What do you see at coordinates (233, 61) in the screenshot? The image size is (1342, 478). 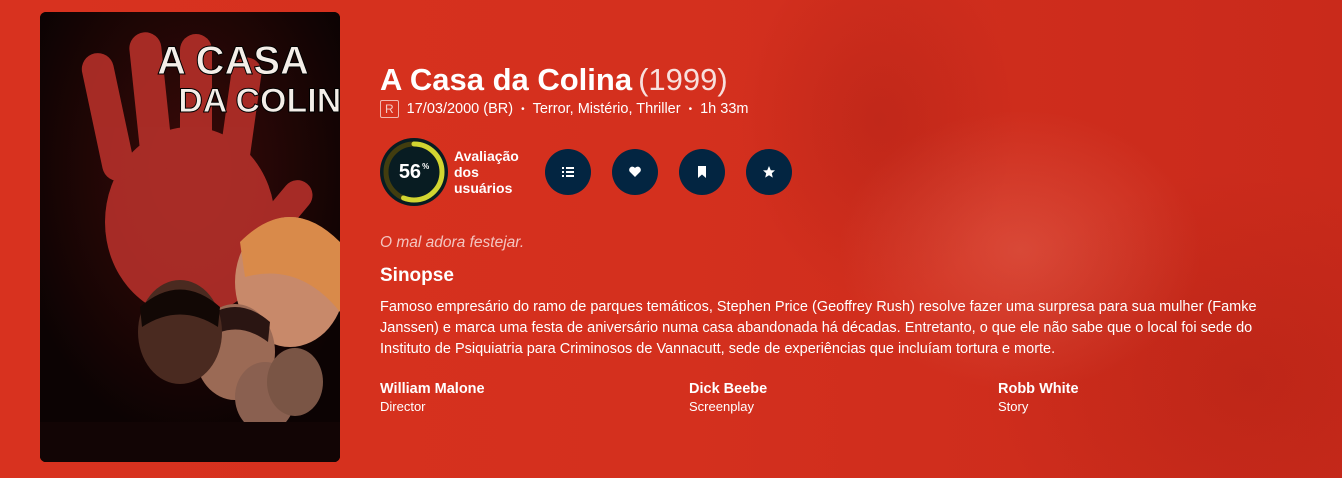 I see `poster-title-line1: A CASA` at bounding box center [233, 61].